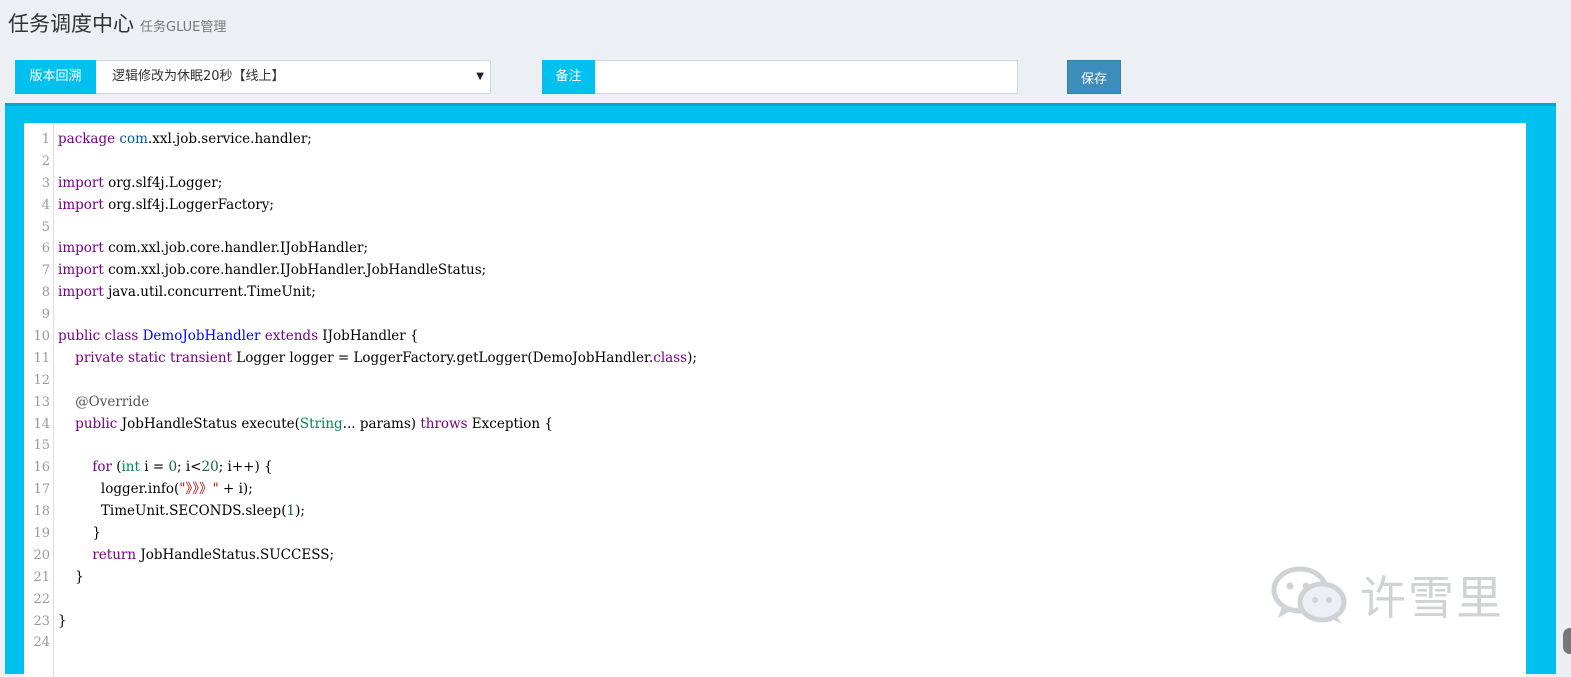 Image resolution: width=1571 pixels, height=677 pixels. What do you see at coordinates (235, 489) in the screenshot?
I see `code-token: + i);` at bounding box center [235, 489].